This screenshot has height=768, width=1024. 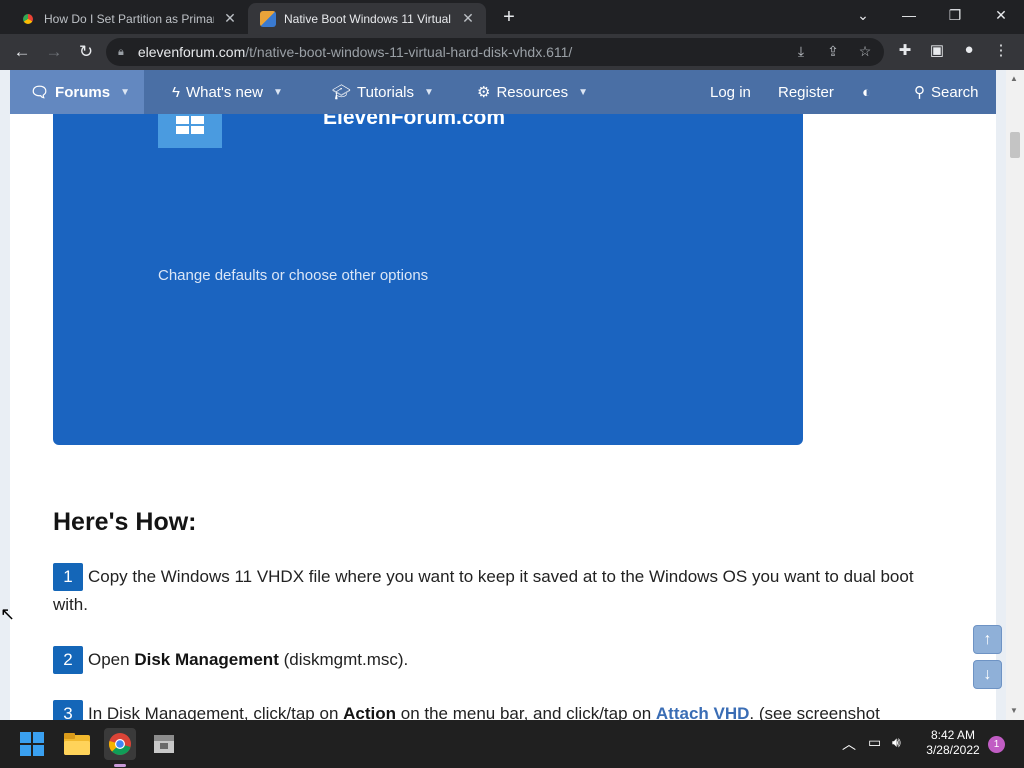 I want to click on register-label: Register, so click(x=806, y=92).